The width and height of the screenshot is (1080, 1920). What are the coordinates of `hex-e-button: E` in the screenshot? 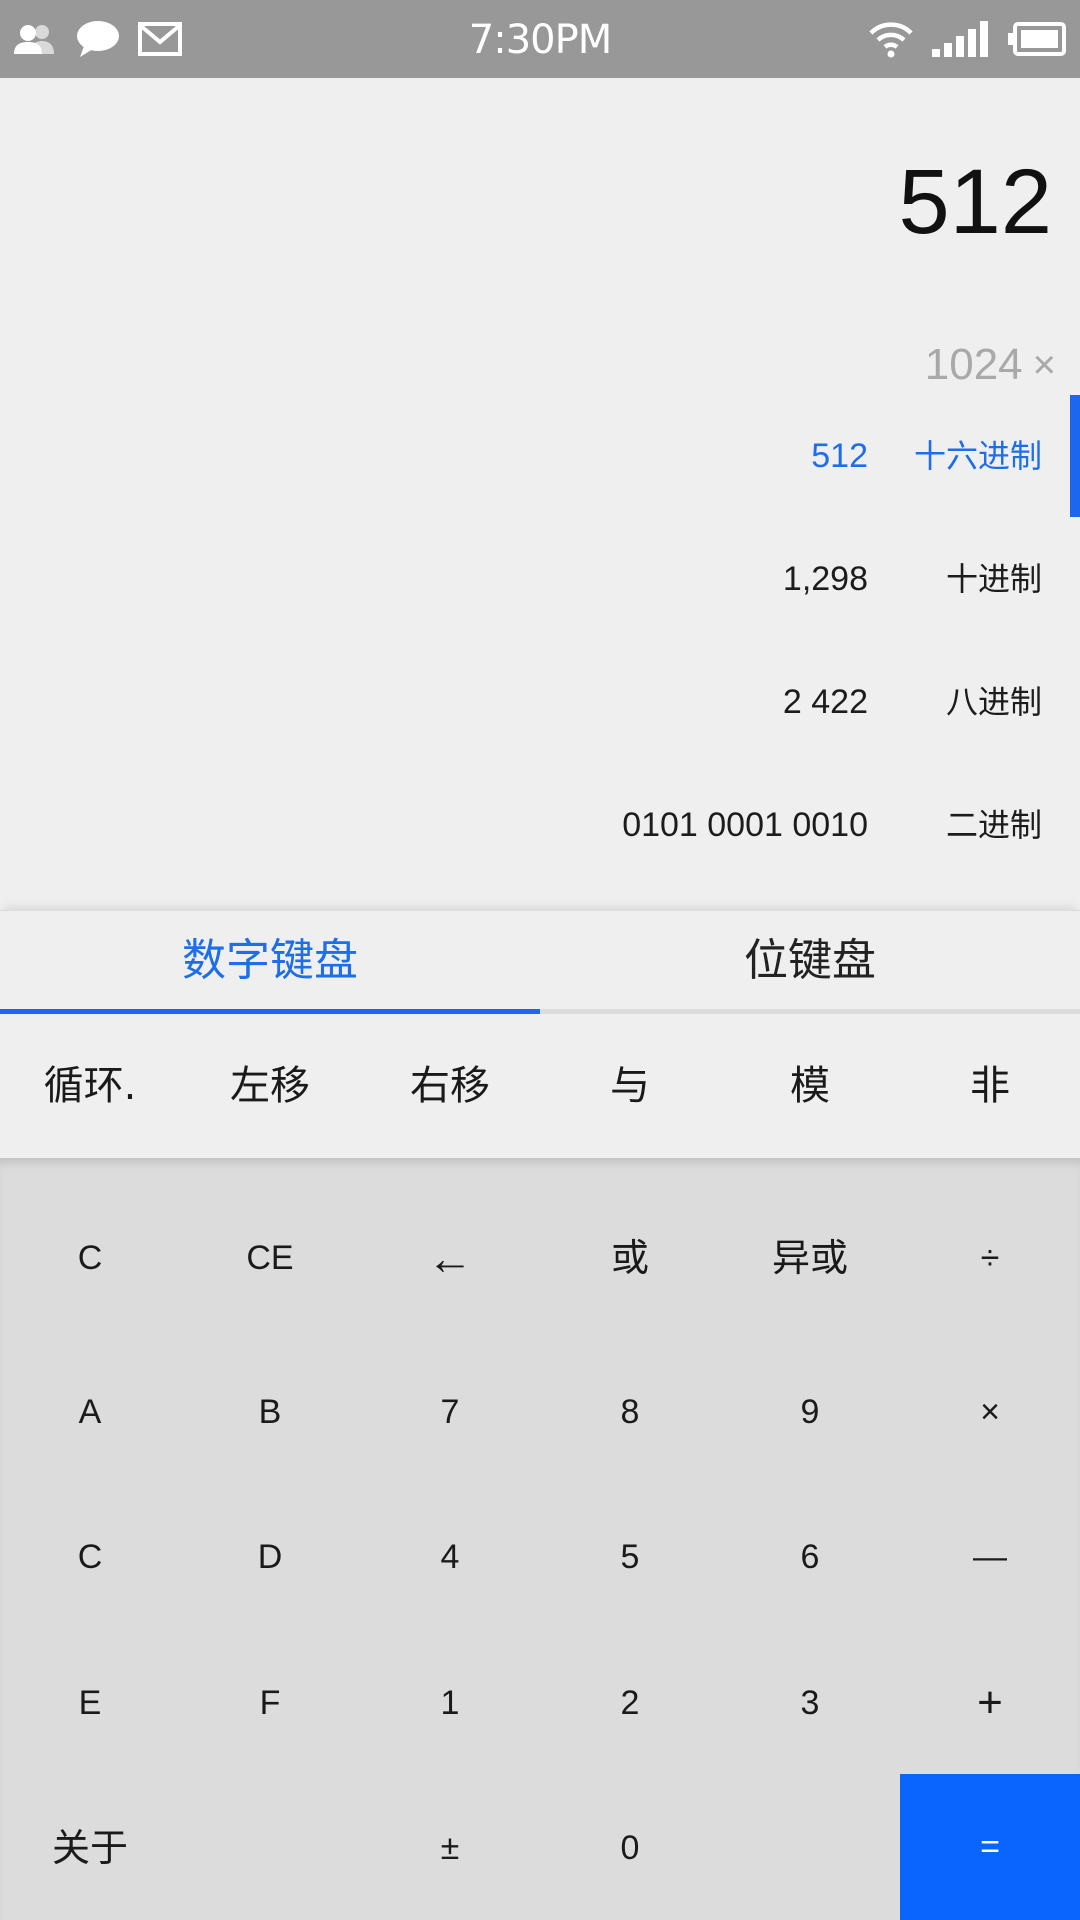 It's located at (90, 1703).